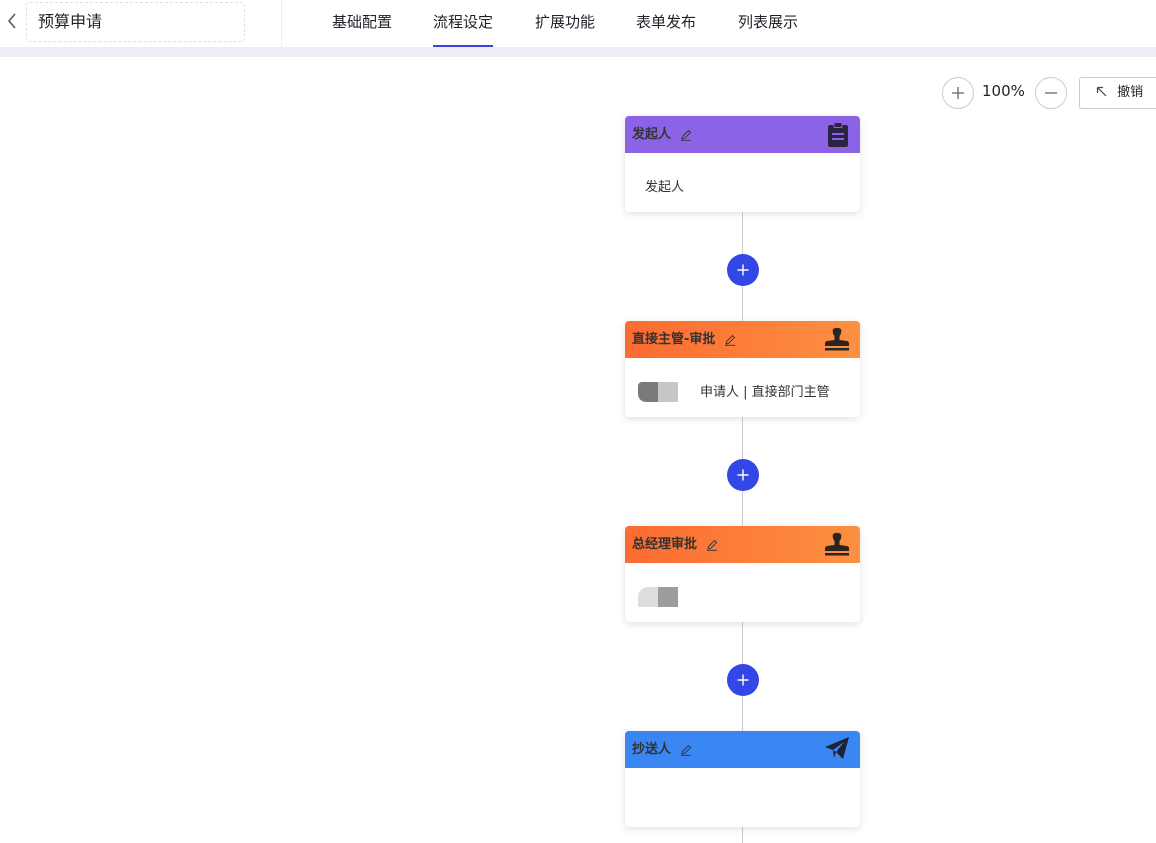  What do you see at coordinates (135, 22) in the screenshot?
I see `form-title-input: 预算申请` at bounding box center [135, 22].